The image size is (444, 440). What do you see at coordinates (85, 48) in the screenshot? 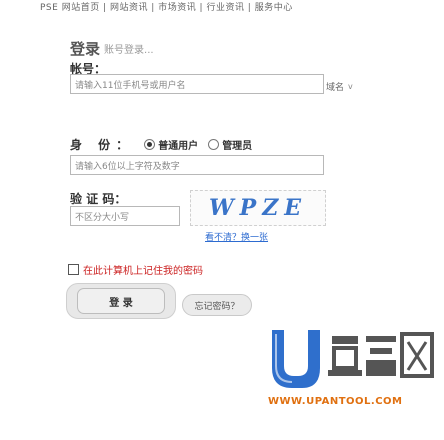
I see `page-title: 登录` at bounding box center [85, 48].